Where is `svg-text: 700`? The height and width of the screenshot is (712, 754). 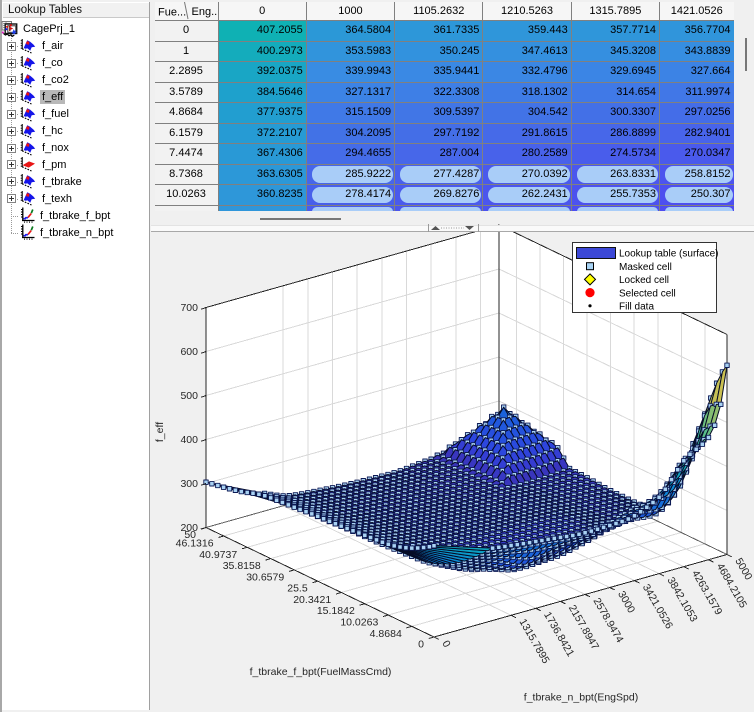
svg-text: 700 is located at coordinates (189, 308).